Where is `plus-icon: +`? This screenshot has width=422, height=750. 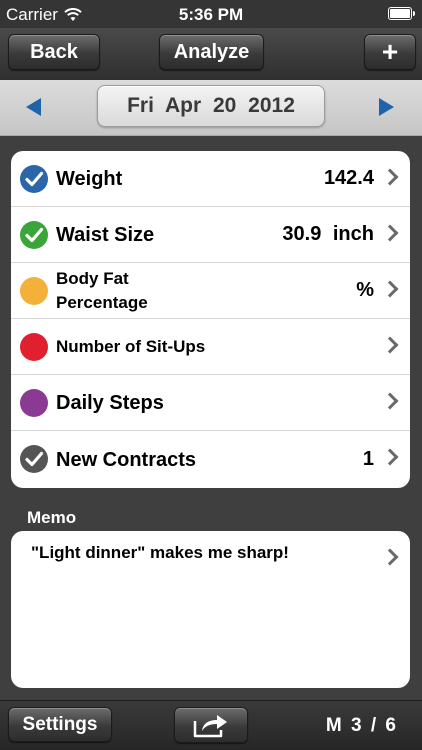
plus-icon: + is located at coordinates (390, 51).